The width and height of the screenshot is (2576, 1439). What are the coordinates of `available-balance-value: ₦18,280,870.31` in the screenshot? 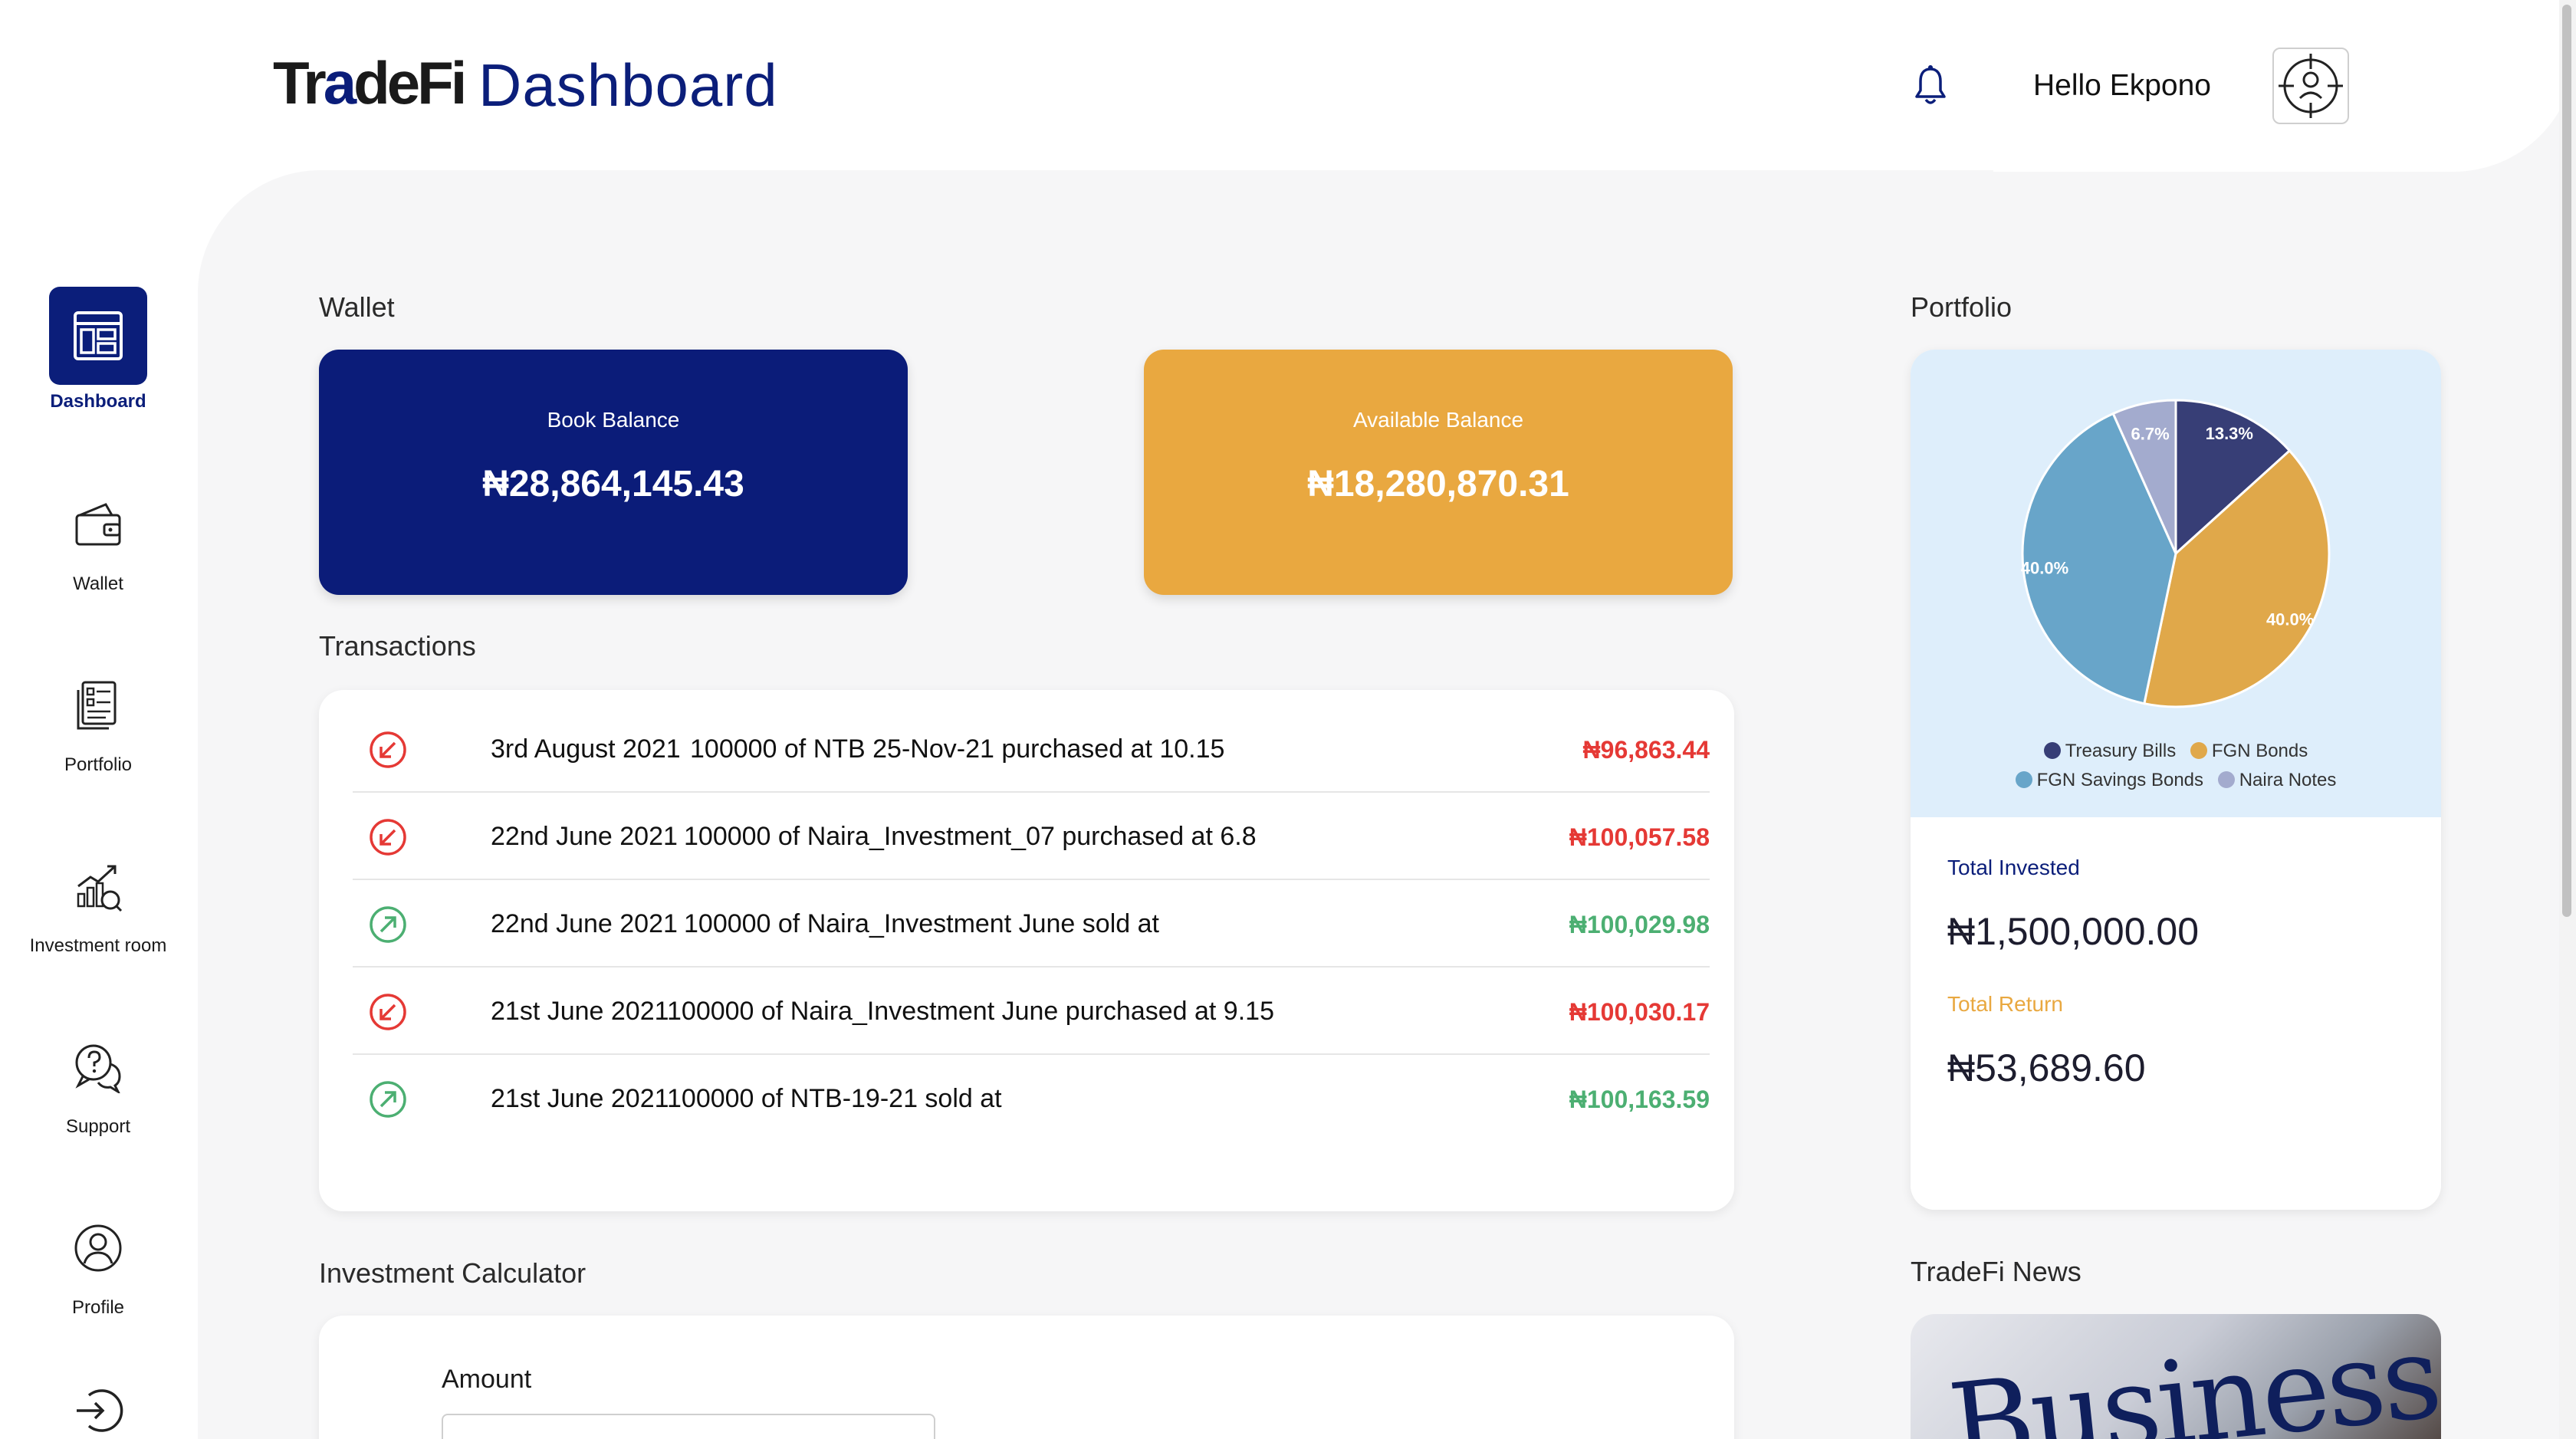 It's located at (1438, 484).